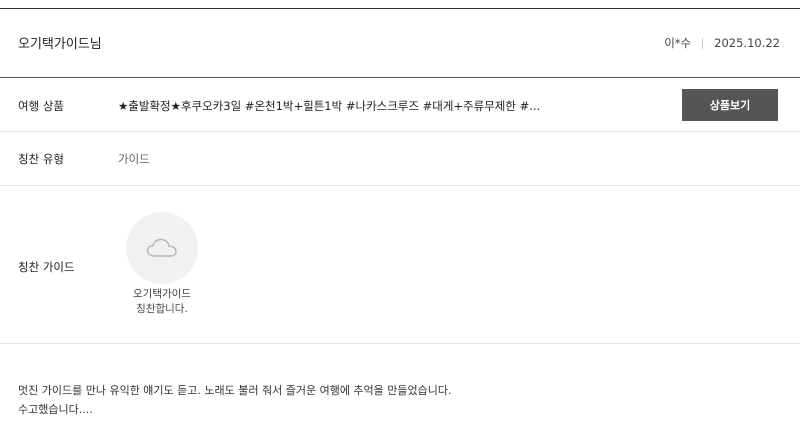 This screenshot has width=800, height=443. Describe the element at coordinates (730, 105) in the screenshot. I see `view-product-button: 상품보기` at that location.